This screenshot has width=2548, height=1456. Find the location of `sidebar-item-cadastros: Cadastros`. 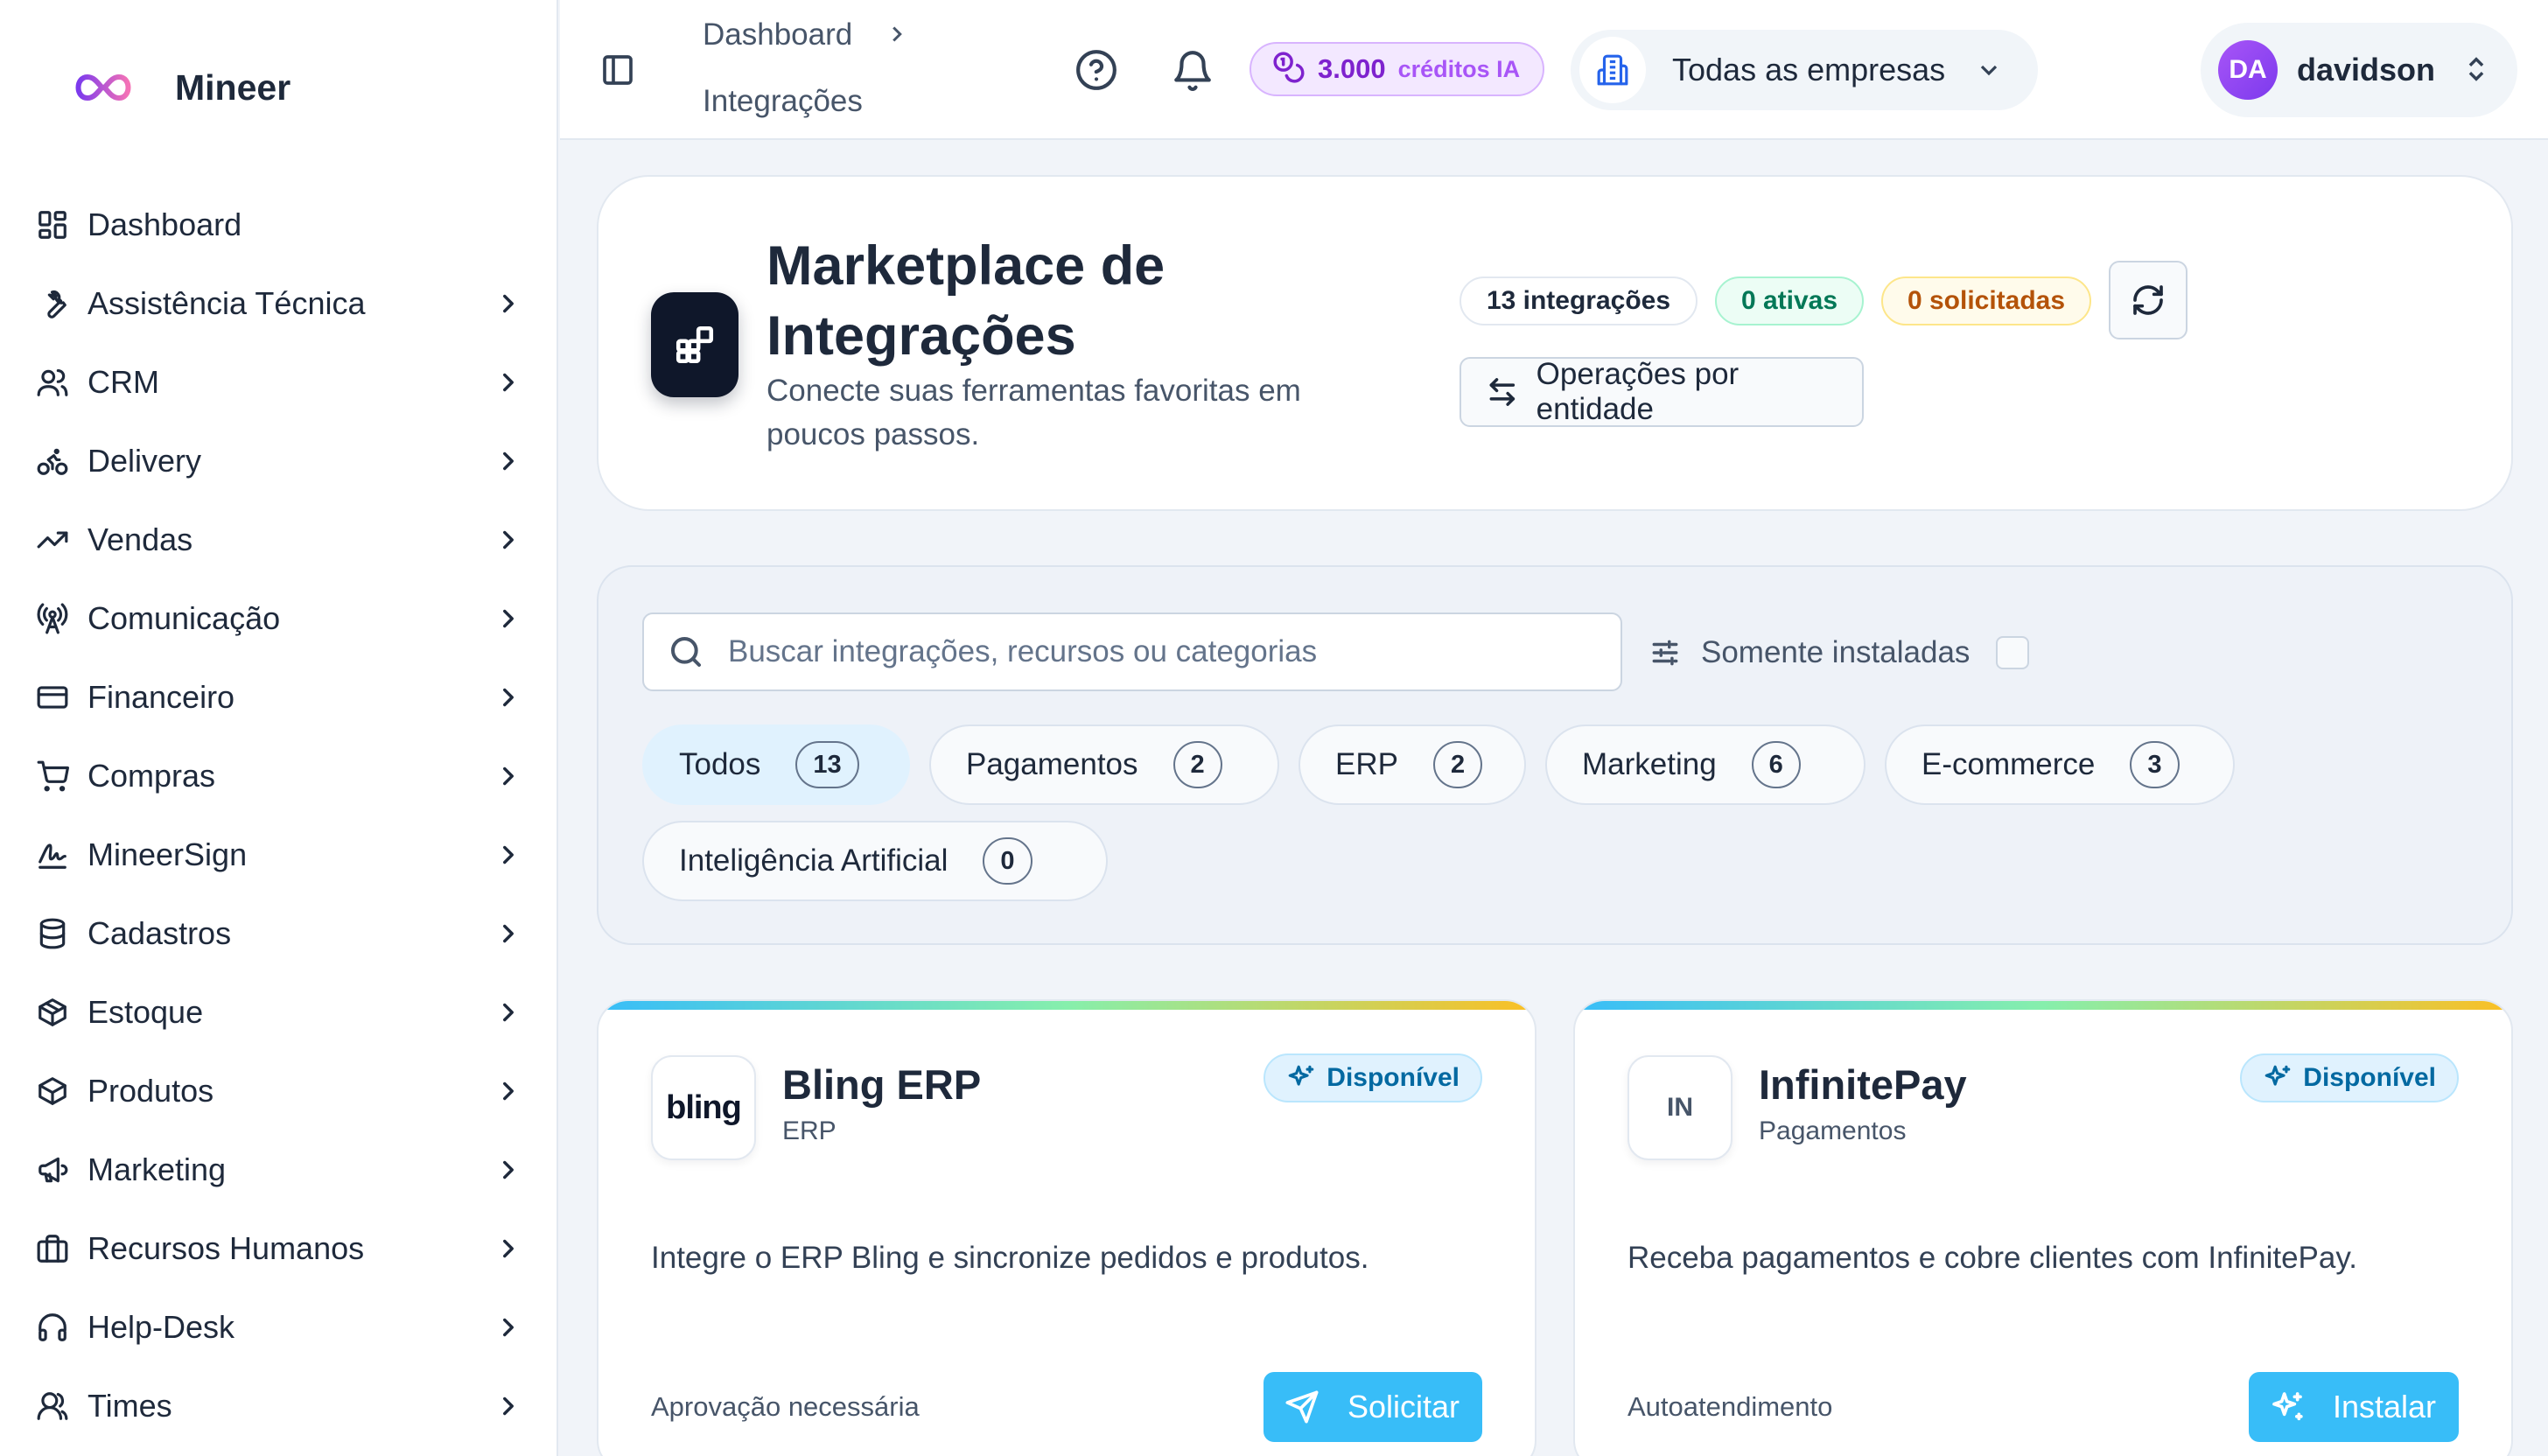

sidebar-item-cadastros: Cadastros is located at coordinates (279, 933).